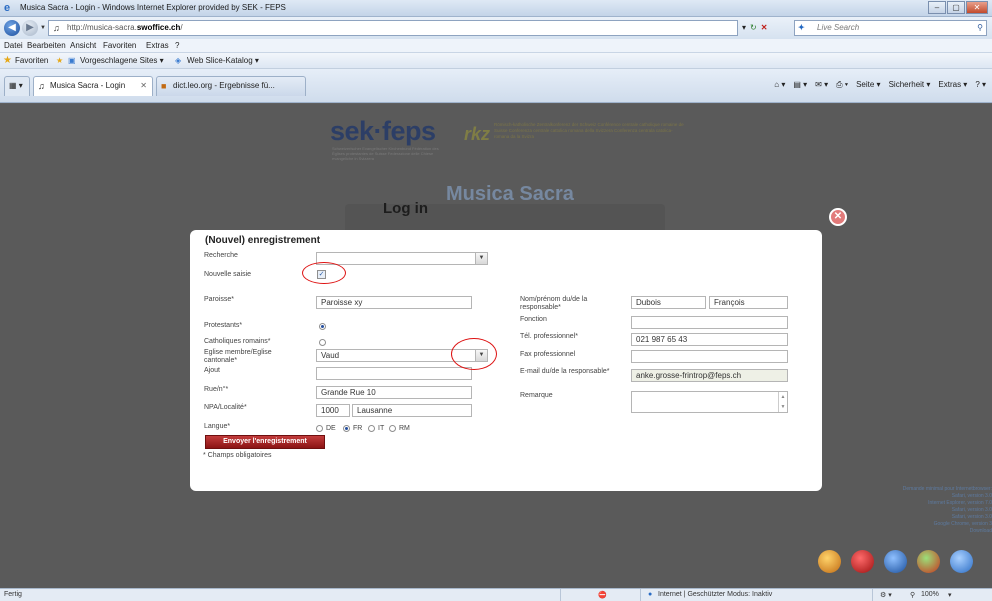  What do you see at coordinates (962, 524) in the screenshot?
I see `notice-line: Google Chrome, version 3` at bounding box center [962, 524].